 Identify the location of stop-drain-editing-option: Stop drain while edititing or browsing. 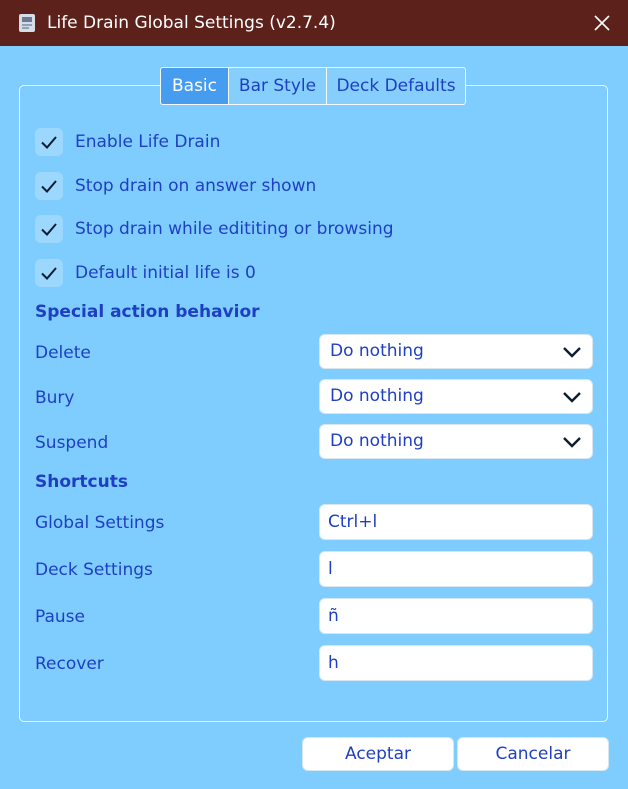
(214, 229).